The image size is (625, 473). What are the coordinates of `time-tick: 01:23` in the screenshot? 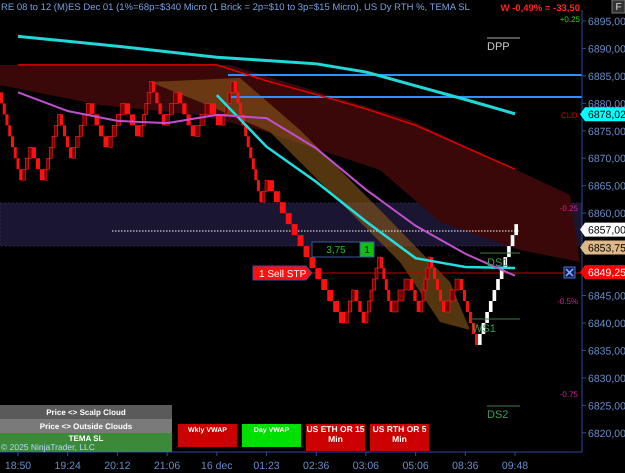 It's located at (266, 466).